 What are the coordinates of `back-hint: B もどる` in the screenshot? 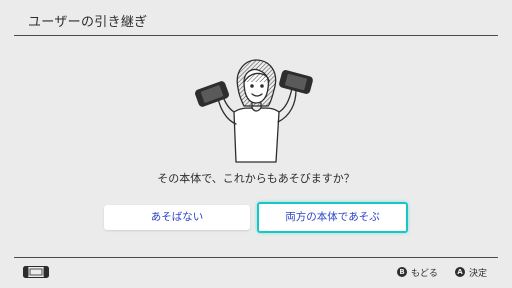 It's located at (417, 272).